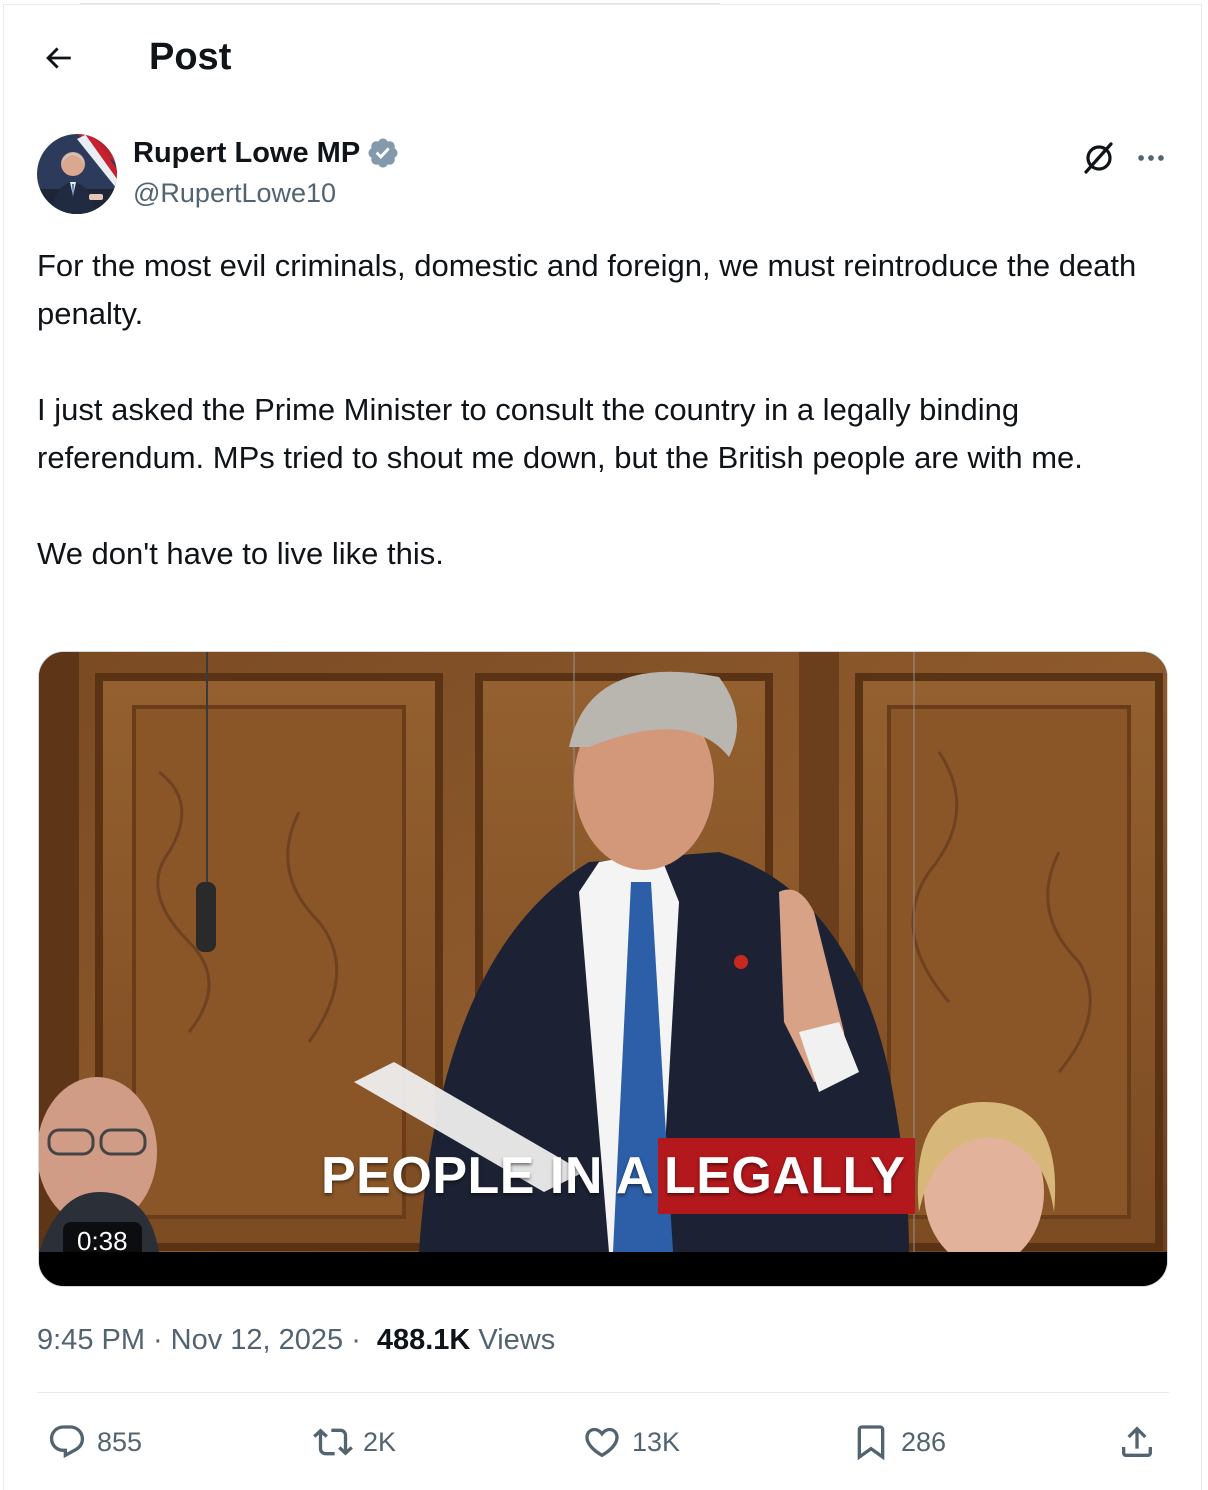 Image resolution: width=1208 pixels, height=1490 pixels. I want to click on display-name: Rupert Lowe MP, so click(246, 153).